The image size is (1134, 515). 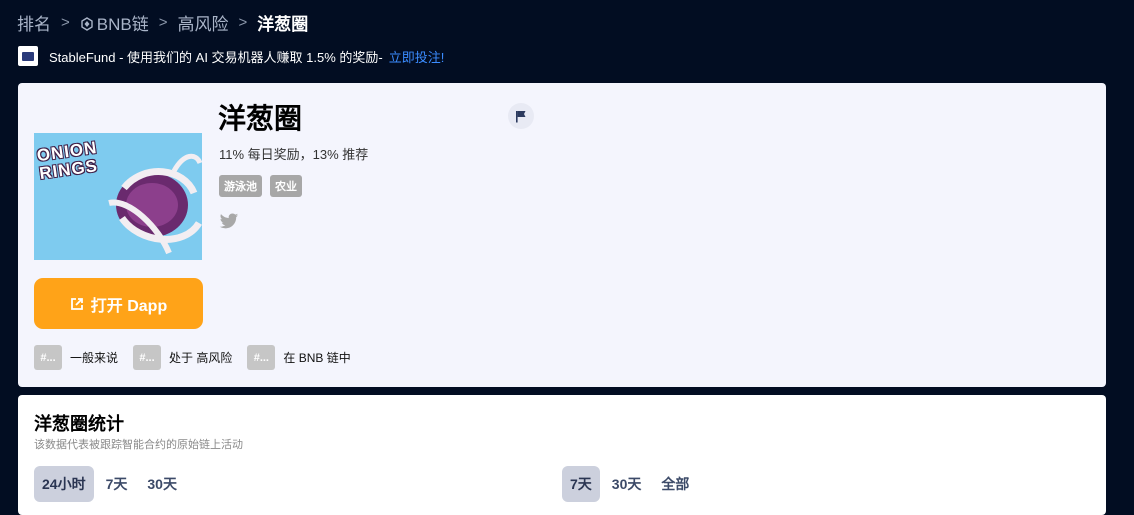 I want to click on flag-icon, so click(x=521, y=116).